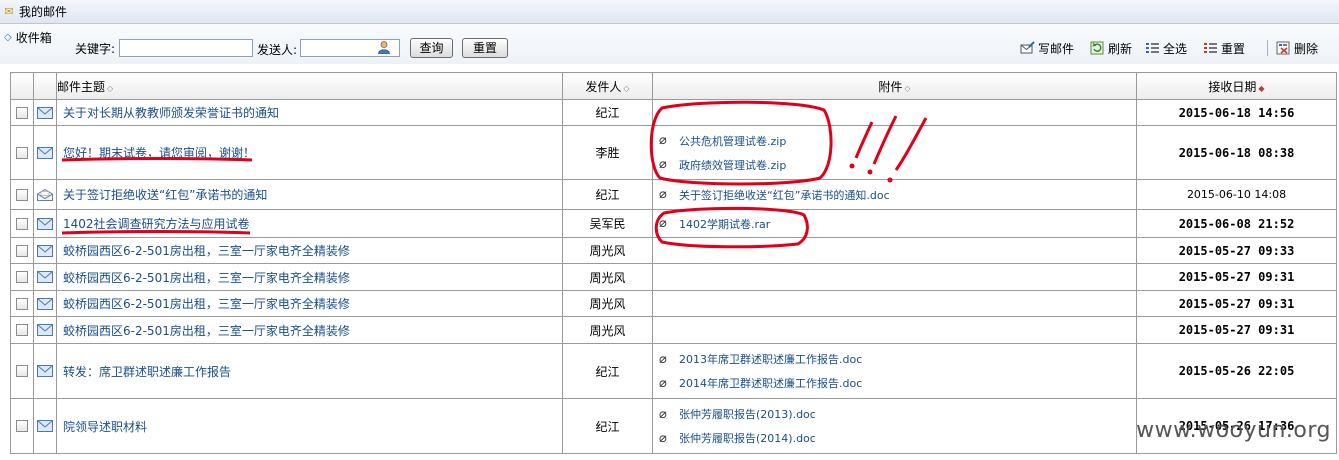 The image size is (1339, 460). I want to click on attachment-item: ⌀ 政府绩效管理试卷.zip, so click(897, 165).